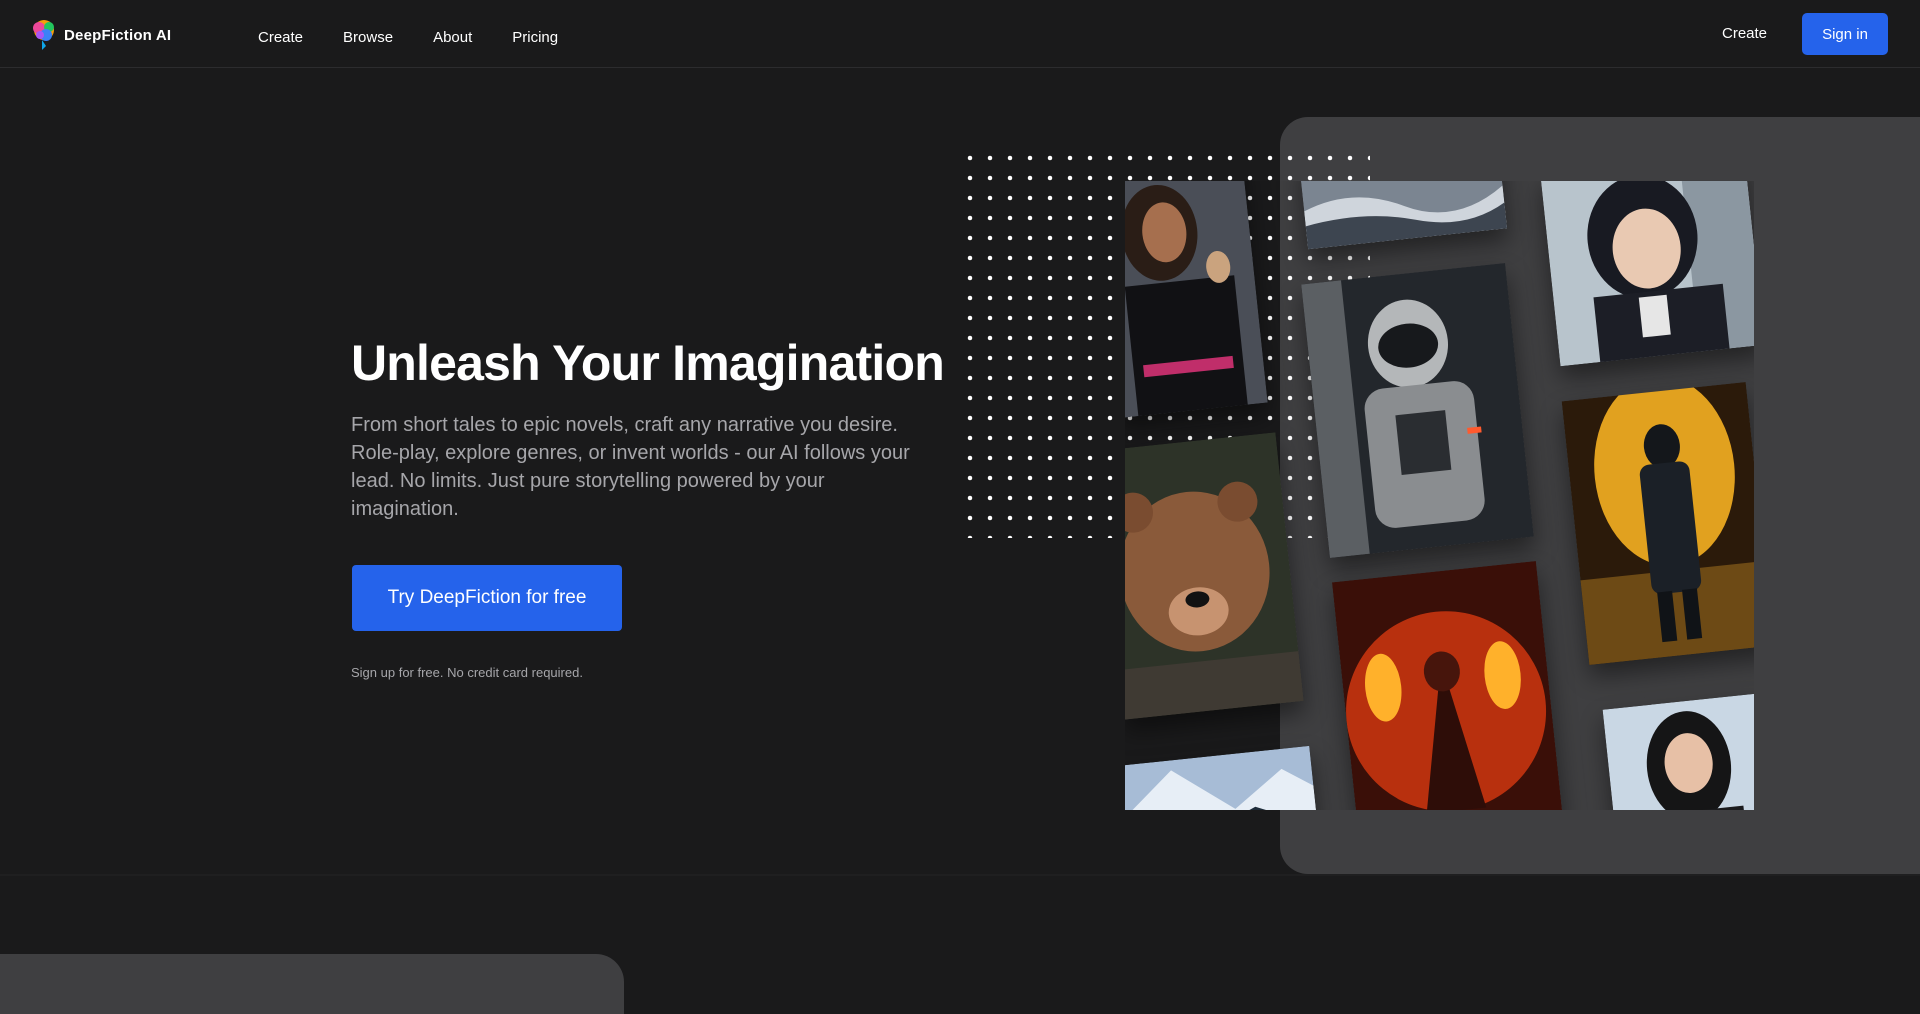  I want to click on woman-portrait-image, so click(1678, 751).